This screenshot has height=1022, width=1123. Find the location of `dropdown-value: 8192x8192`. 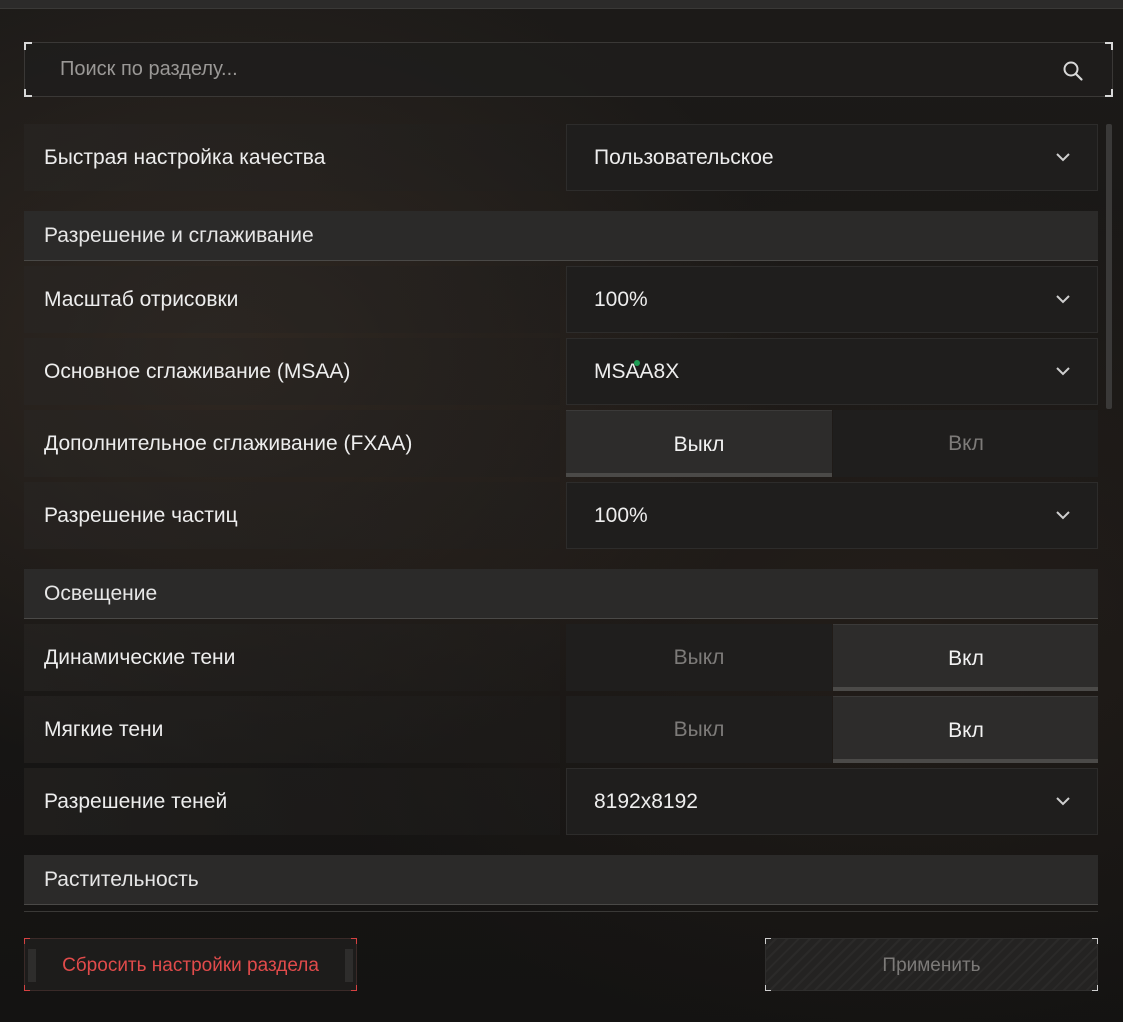

dropdown-value: 8192x8192 is located at coordinates (646, 801).